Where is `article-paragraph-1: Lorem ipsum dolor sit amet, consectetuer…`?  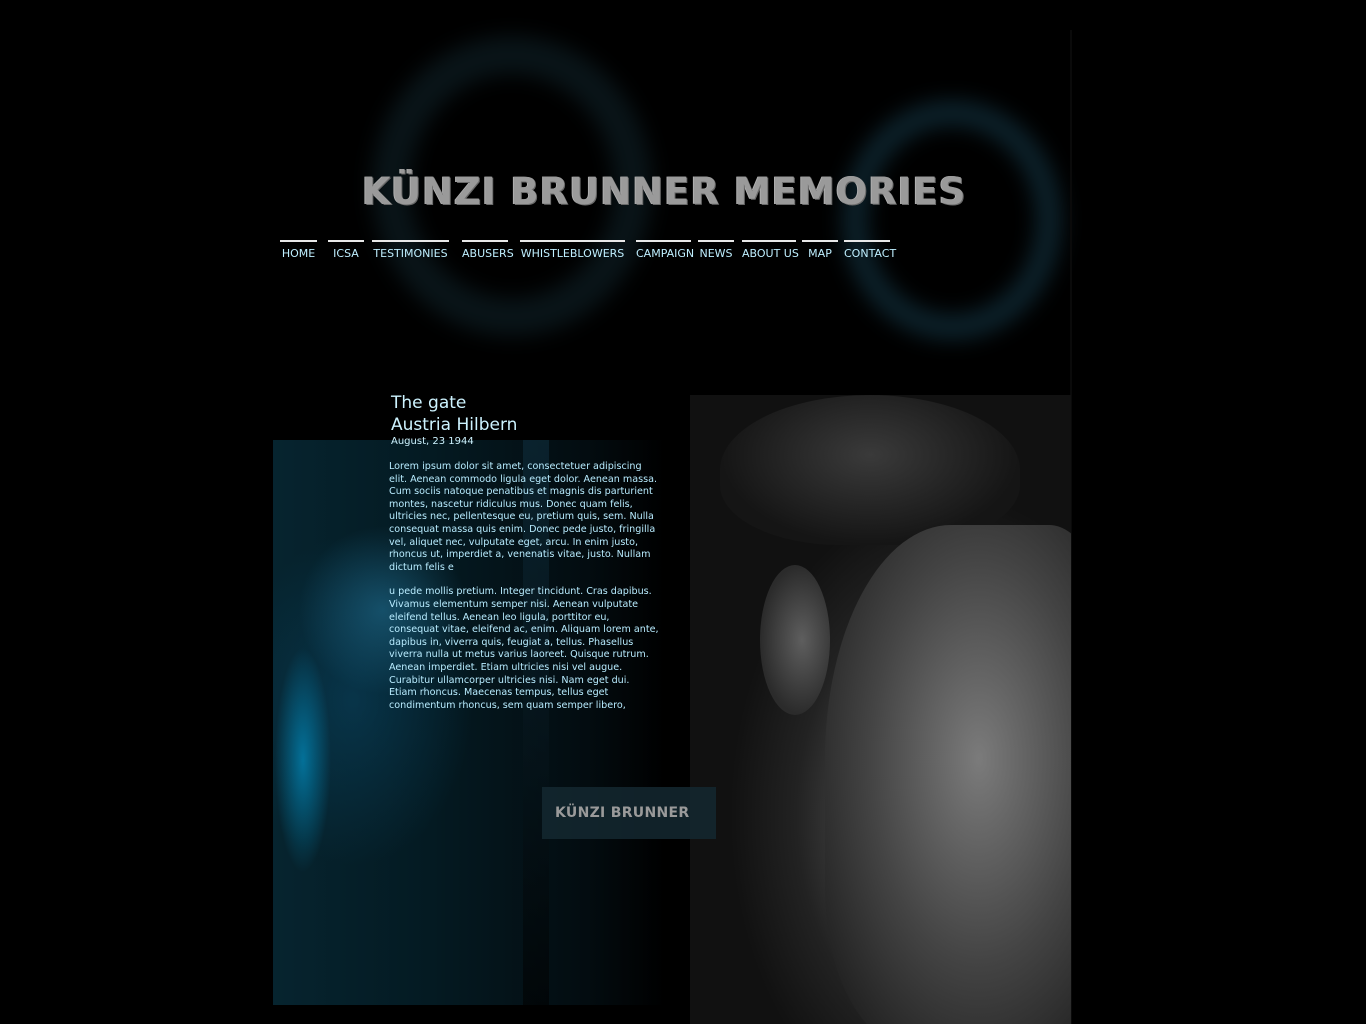 article-paragraph-1: Lorem ipsum dolor sit amet, consectetuer… is located at coordinates (523, 517).